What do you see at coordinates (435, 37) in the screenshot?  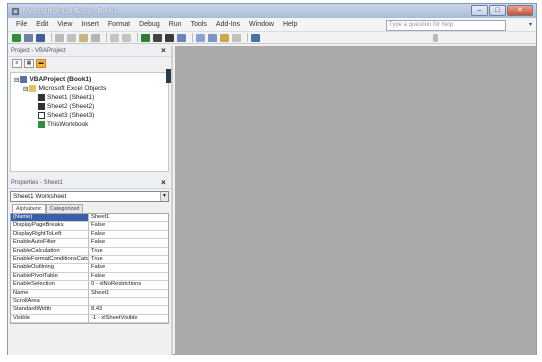 I see `toolbar-options-icon` at bounding box center [435, 37].